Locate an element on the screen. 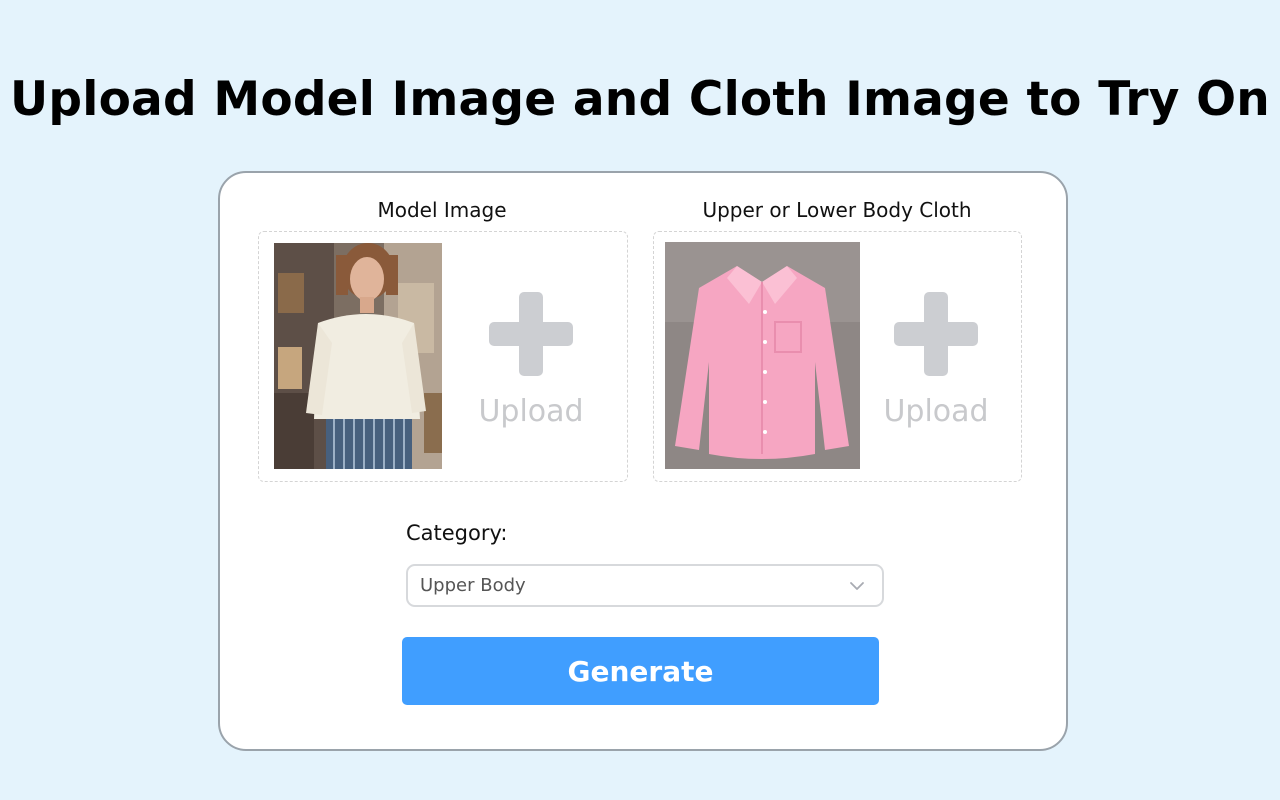 This screenshot has width=1280, height=800. chevron-down-icon is located at coordinates (857, 586).